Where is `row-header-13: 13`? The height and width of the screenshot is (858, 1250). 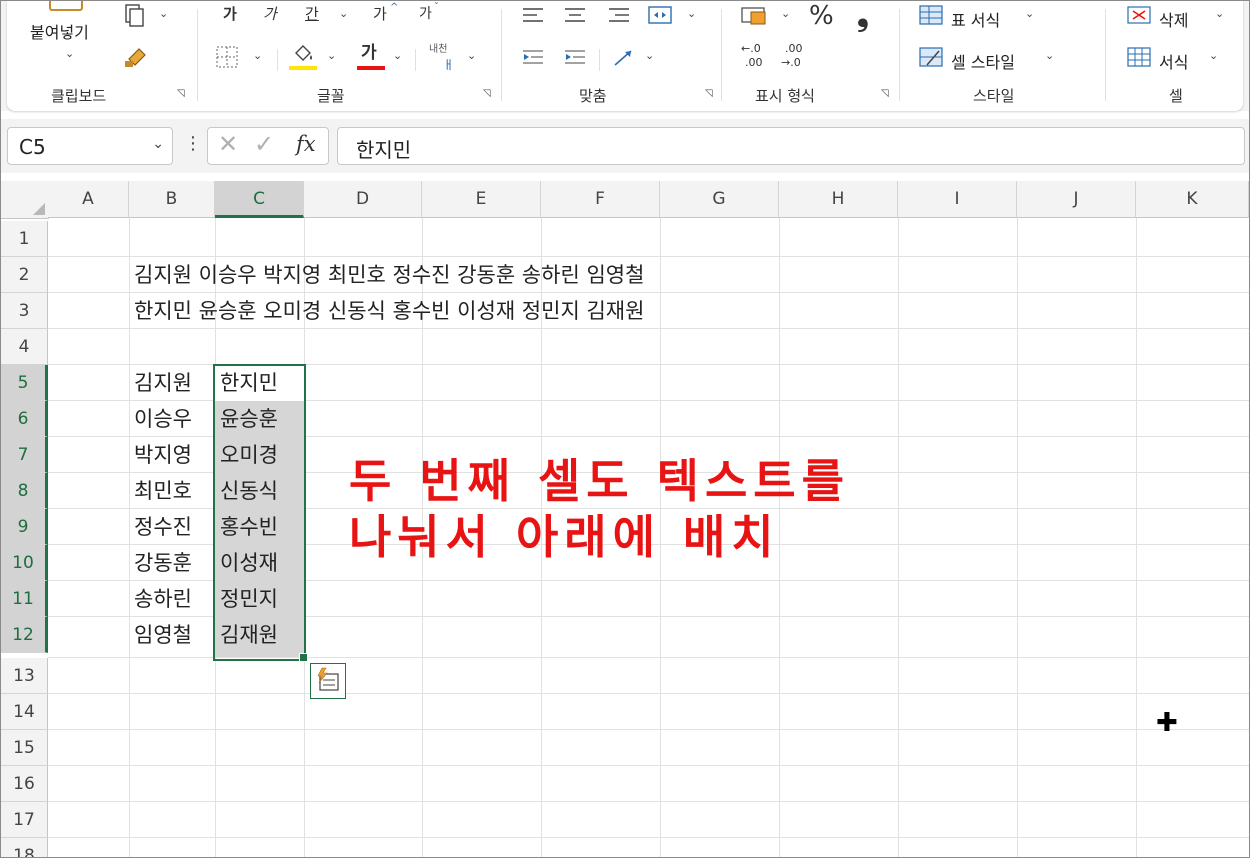
row-header-13: 13 is located at coordinates (24, 676).